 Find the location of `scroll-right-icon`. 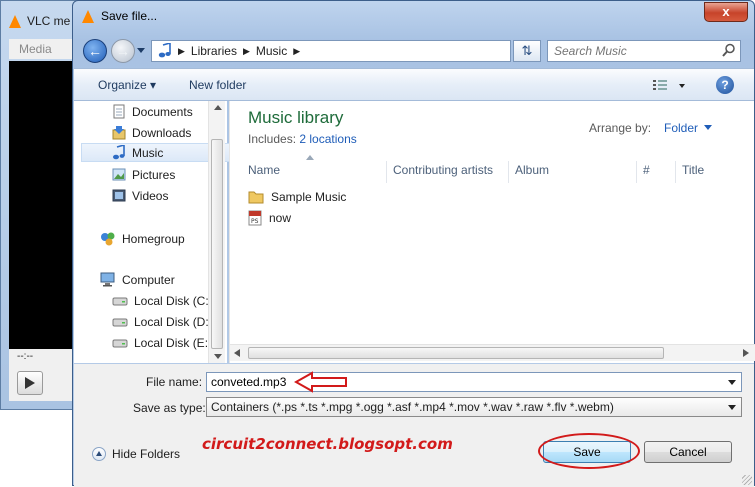

scroll-right-icon is located at coordinates (746, 353).